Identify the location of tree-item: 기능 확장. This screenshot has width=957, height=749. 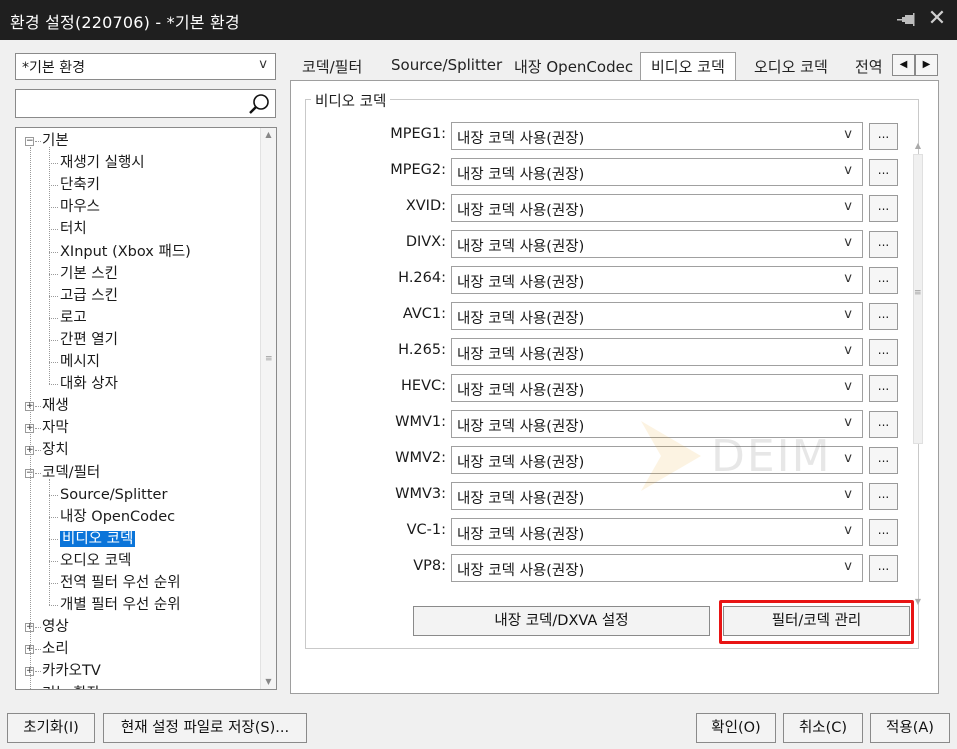
(71, 687).